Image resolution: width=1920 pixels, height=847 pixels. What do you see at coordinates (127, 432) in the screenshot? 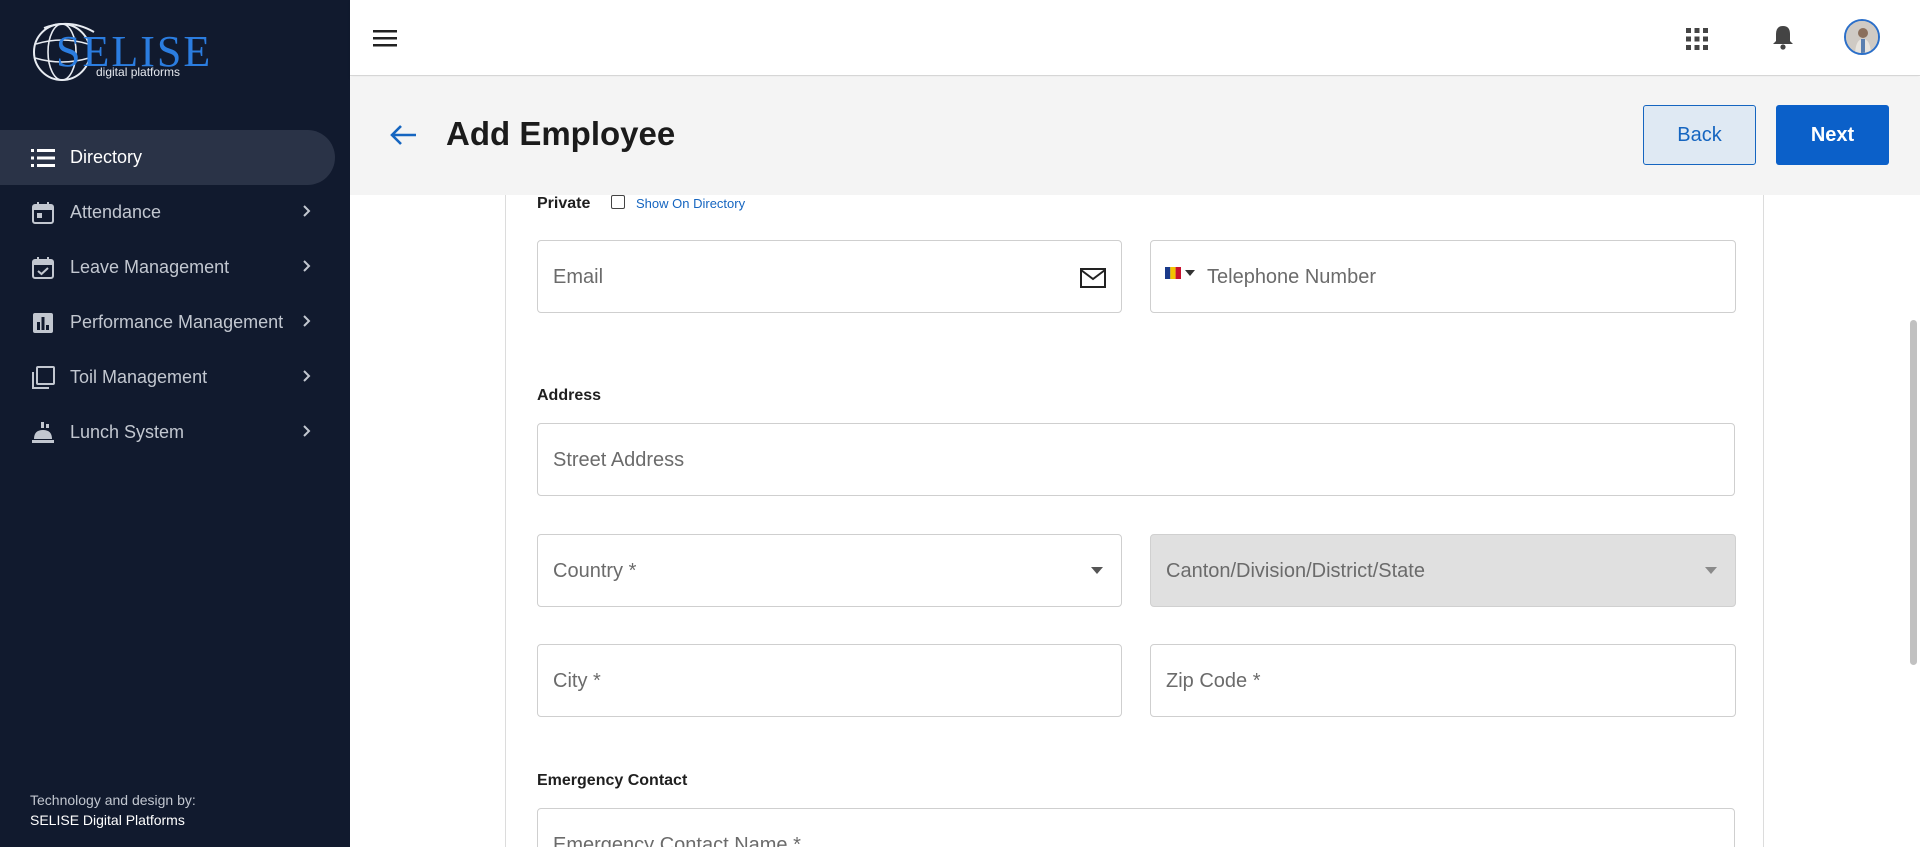
I see `sidebar-item-label: Lunch System` at bounding box center [127, 432].